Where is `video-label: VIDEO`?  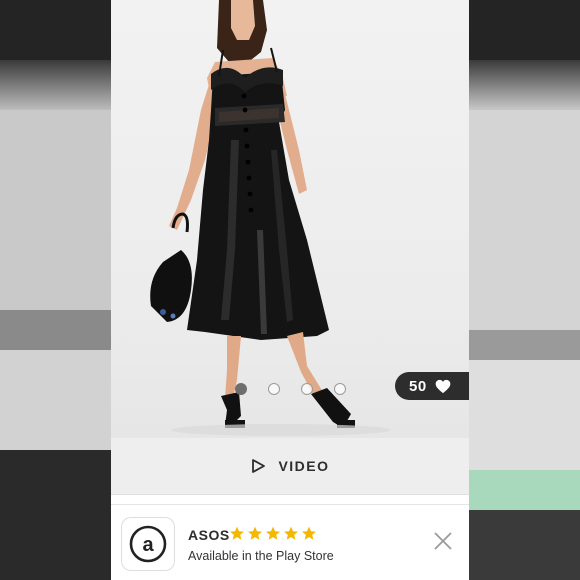 video-label: VIDEO is located at coordinates (304, 466).